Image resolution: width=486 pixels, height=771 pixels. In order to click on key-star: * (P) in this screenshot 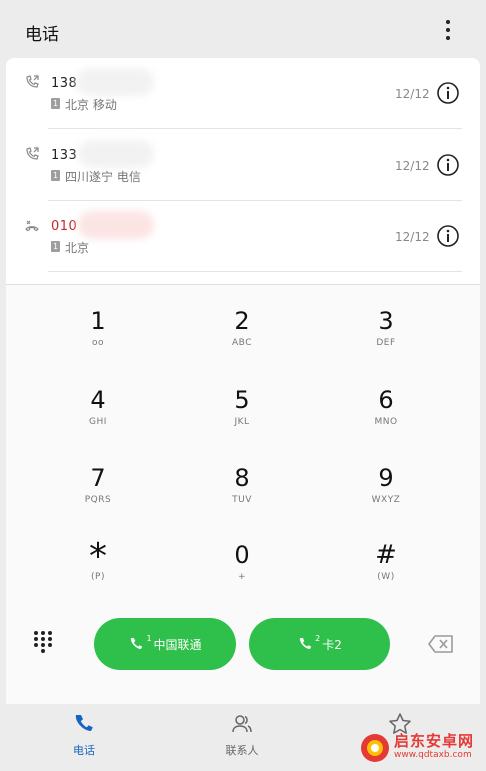, I will do `click(98, 571)`.